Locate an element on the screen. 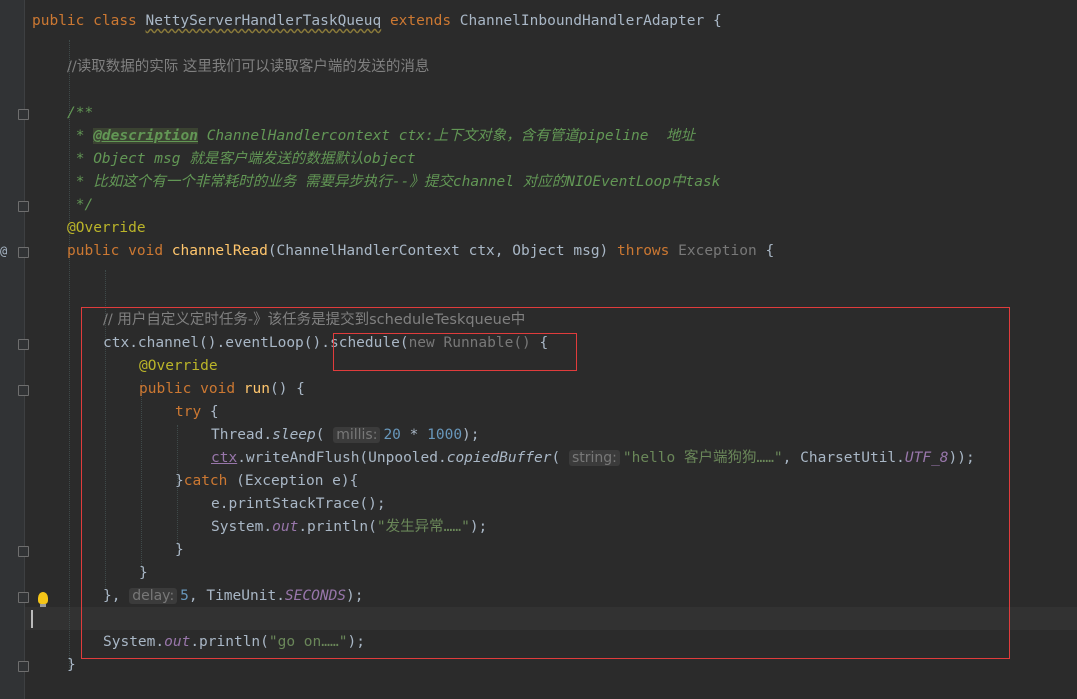 The width and height of the screenshot is (1077, 699). code-line-run: public void run() { is located at coordinates (222, 389).